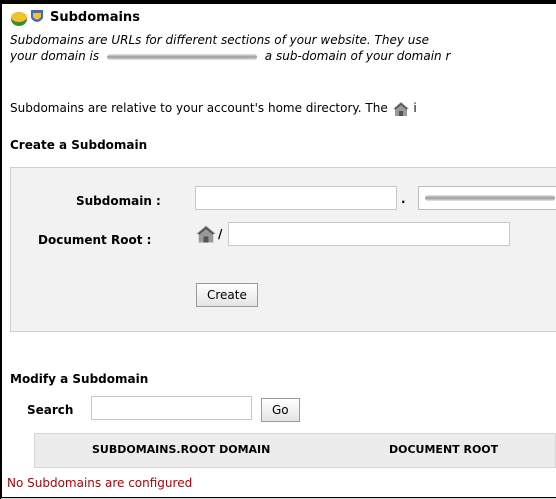 The height and width of the screenshot is (499, 556). What do you see at coordinates (280, 410) in the screenshot?
I see `go-button: Go` at bounding box center [280, 410].